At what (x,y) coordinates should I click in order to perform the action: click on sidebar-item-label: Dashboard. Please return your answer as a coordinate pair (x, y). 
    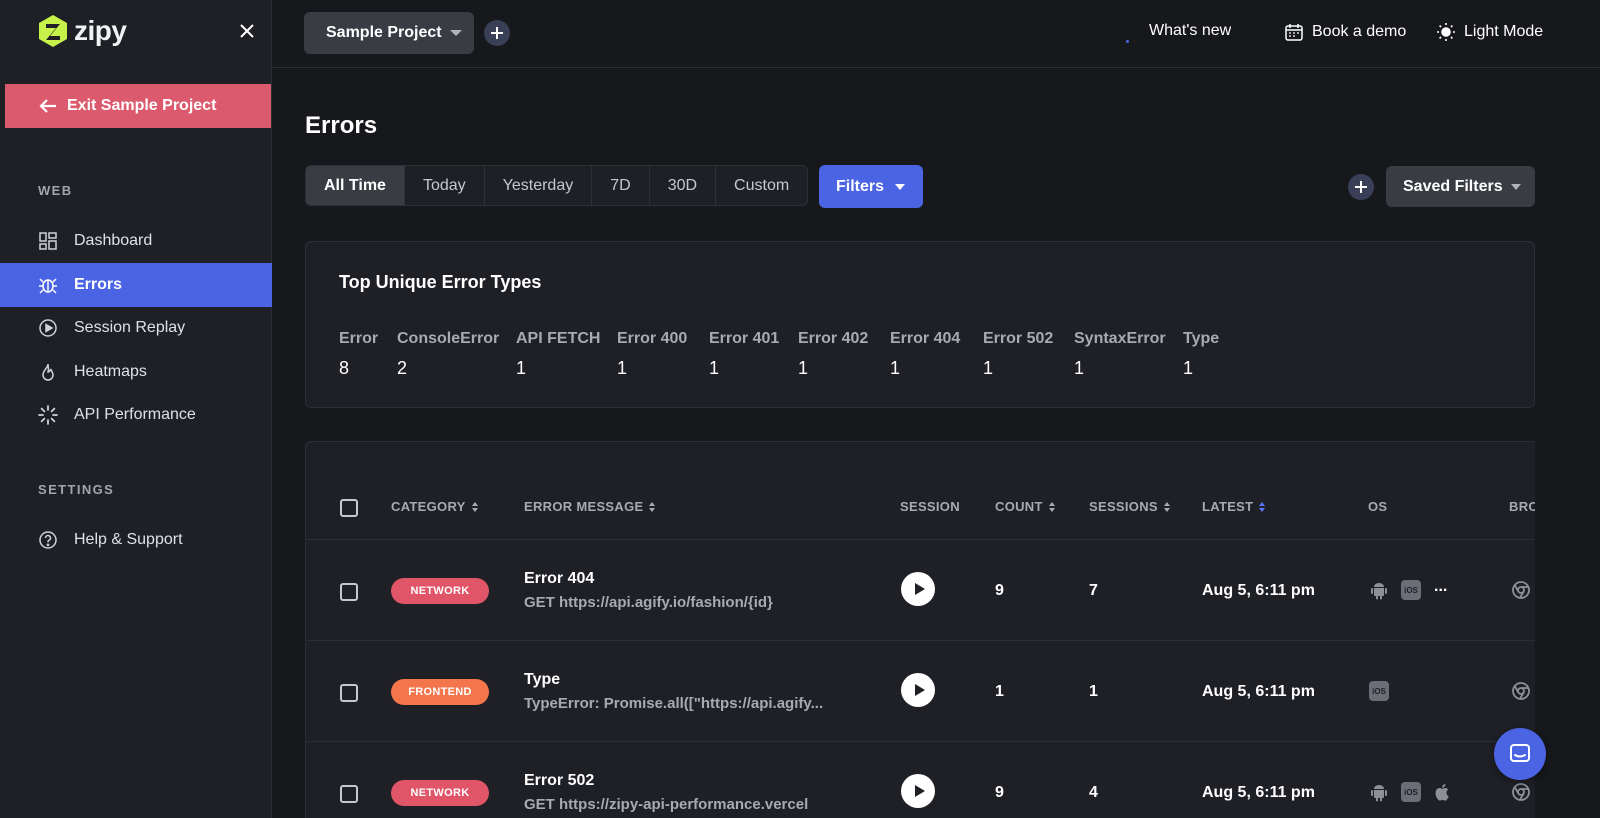
    Looking at the image, I should click on (113, 240).